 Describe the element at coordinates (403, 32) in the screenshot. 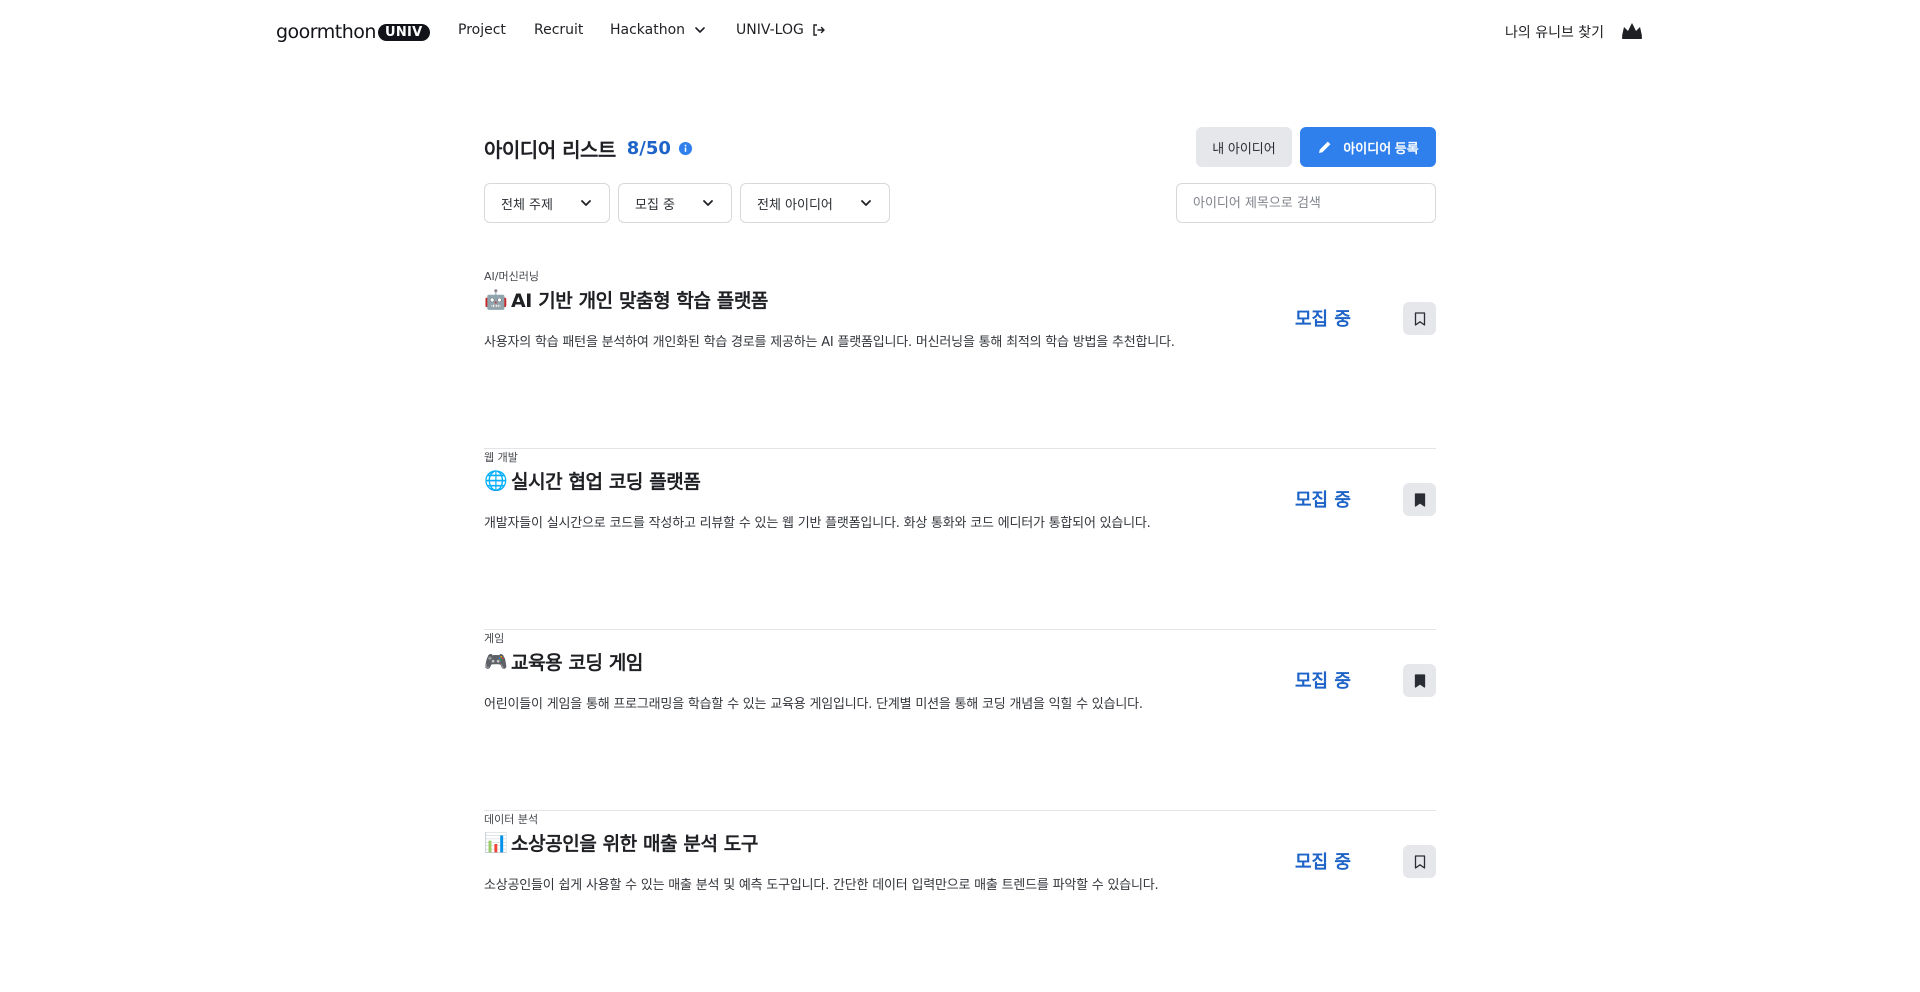

I see `logo-badge: UNIV` at that location.